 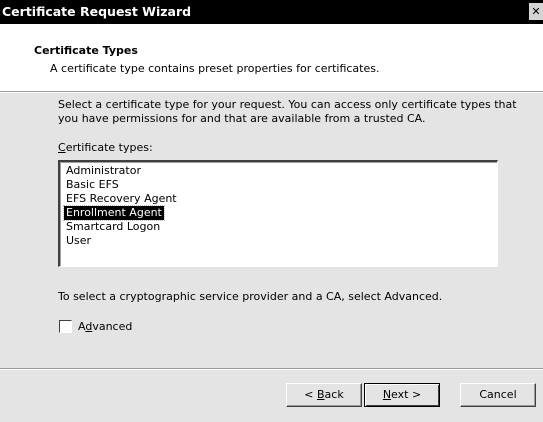 What do you see at coordinates (103, 171) in the screenshot?
I see `list-item: Administrator` at bounding box center [103, 171].